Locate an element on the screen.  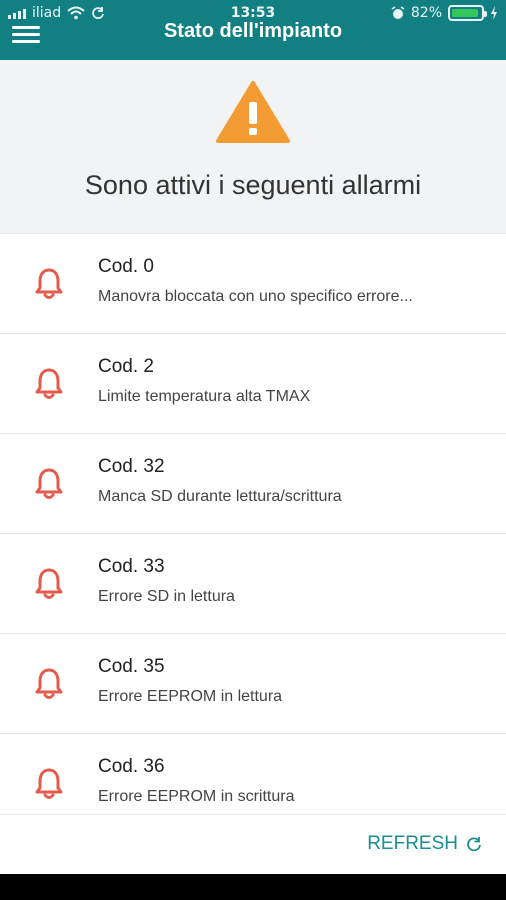
alarm-list-item: Cod. 35 Errore EEPROM in lettura is located at coordinates (253, 684).